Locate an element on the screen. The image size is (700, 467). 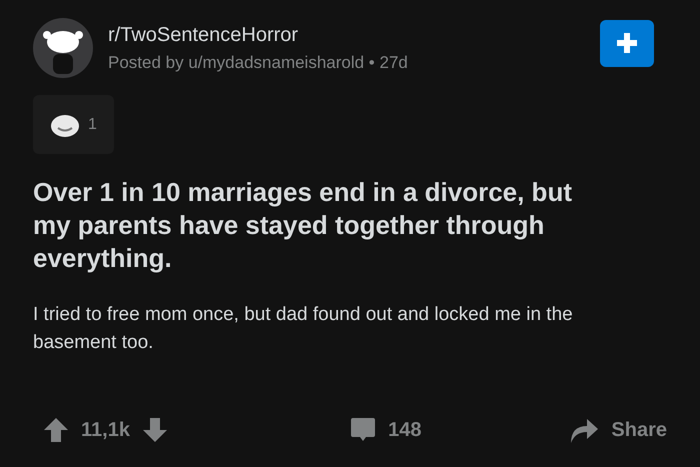
vote-score: 11,1k is located at coordinates (105, 430).